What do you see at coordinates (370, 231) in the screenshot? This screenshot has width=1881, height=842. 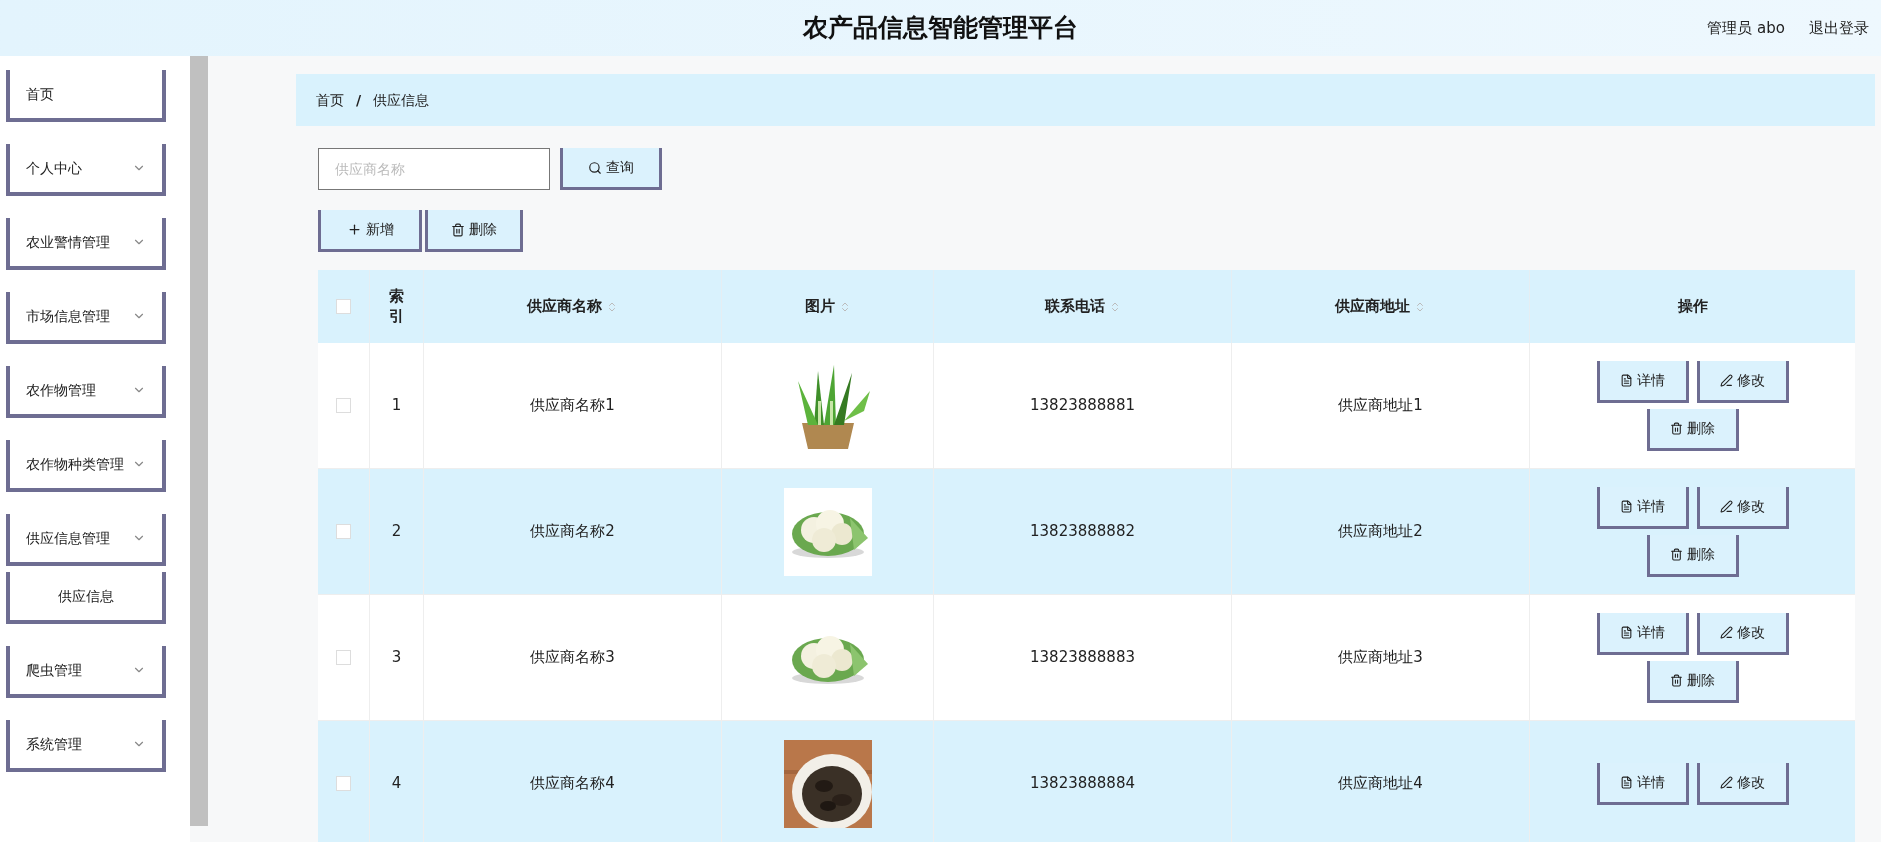 I see `add-button: 新增` at bounding box center [370, 231].